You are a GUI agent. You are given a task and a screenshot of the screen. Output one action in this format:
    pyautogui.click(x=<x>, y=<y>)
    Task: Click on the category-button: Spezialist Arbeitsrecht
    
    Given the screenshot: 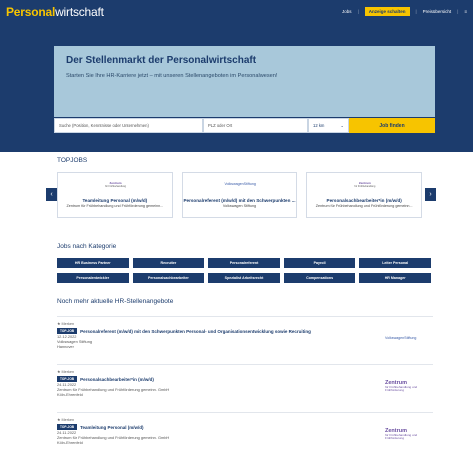 What is the action you would take?
    pyautogui.click(x=244, y=278)
    